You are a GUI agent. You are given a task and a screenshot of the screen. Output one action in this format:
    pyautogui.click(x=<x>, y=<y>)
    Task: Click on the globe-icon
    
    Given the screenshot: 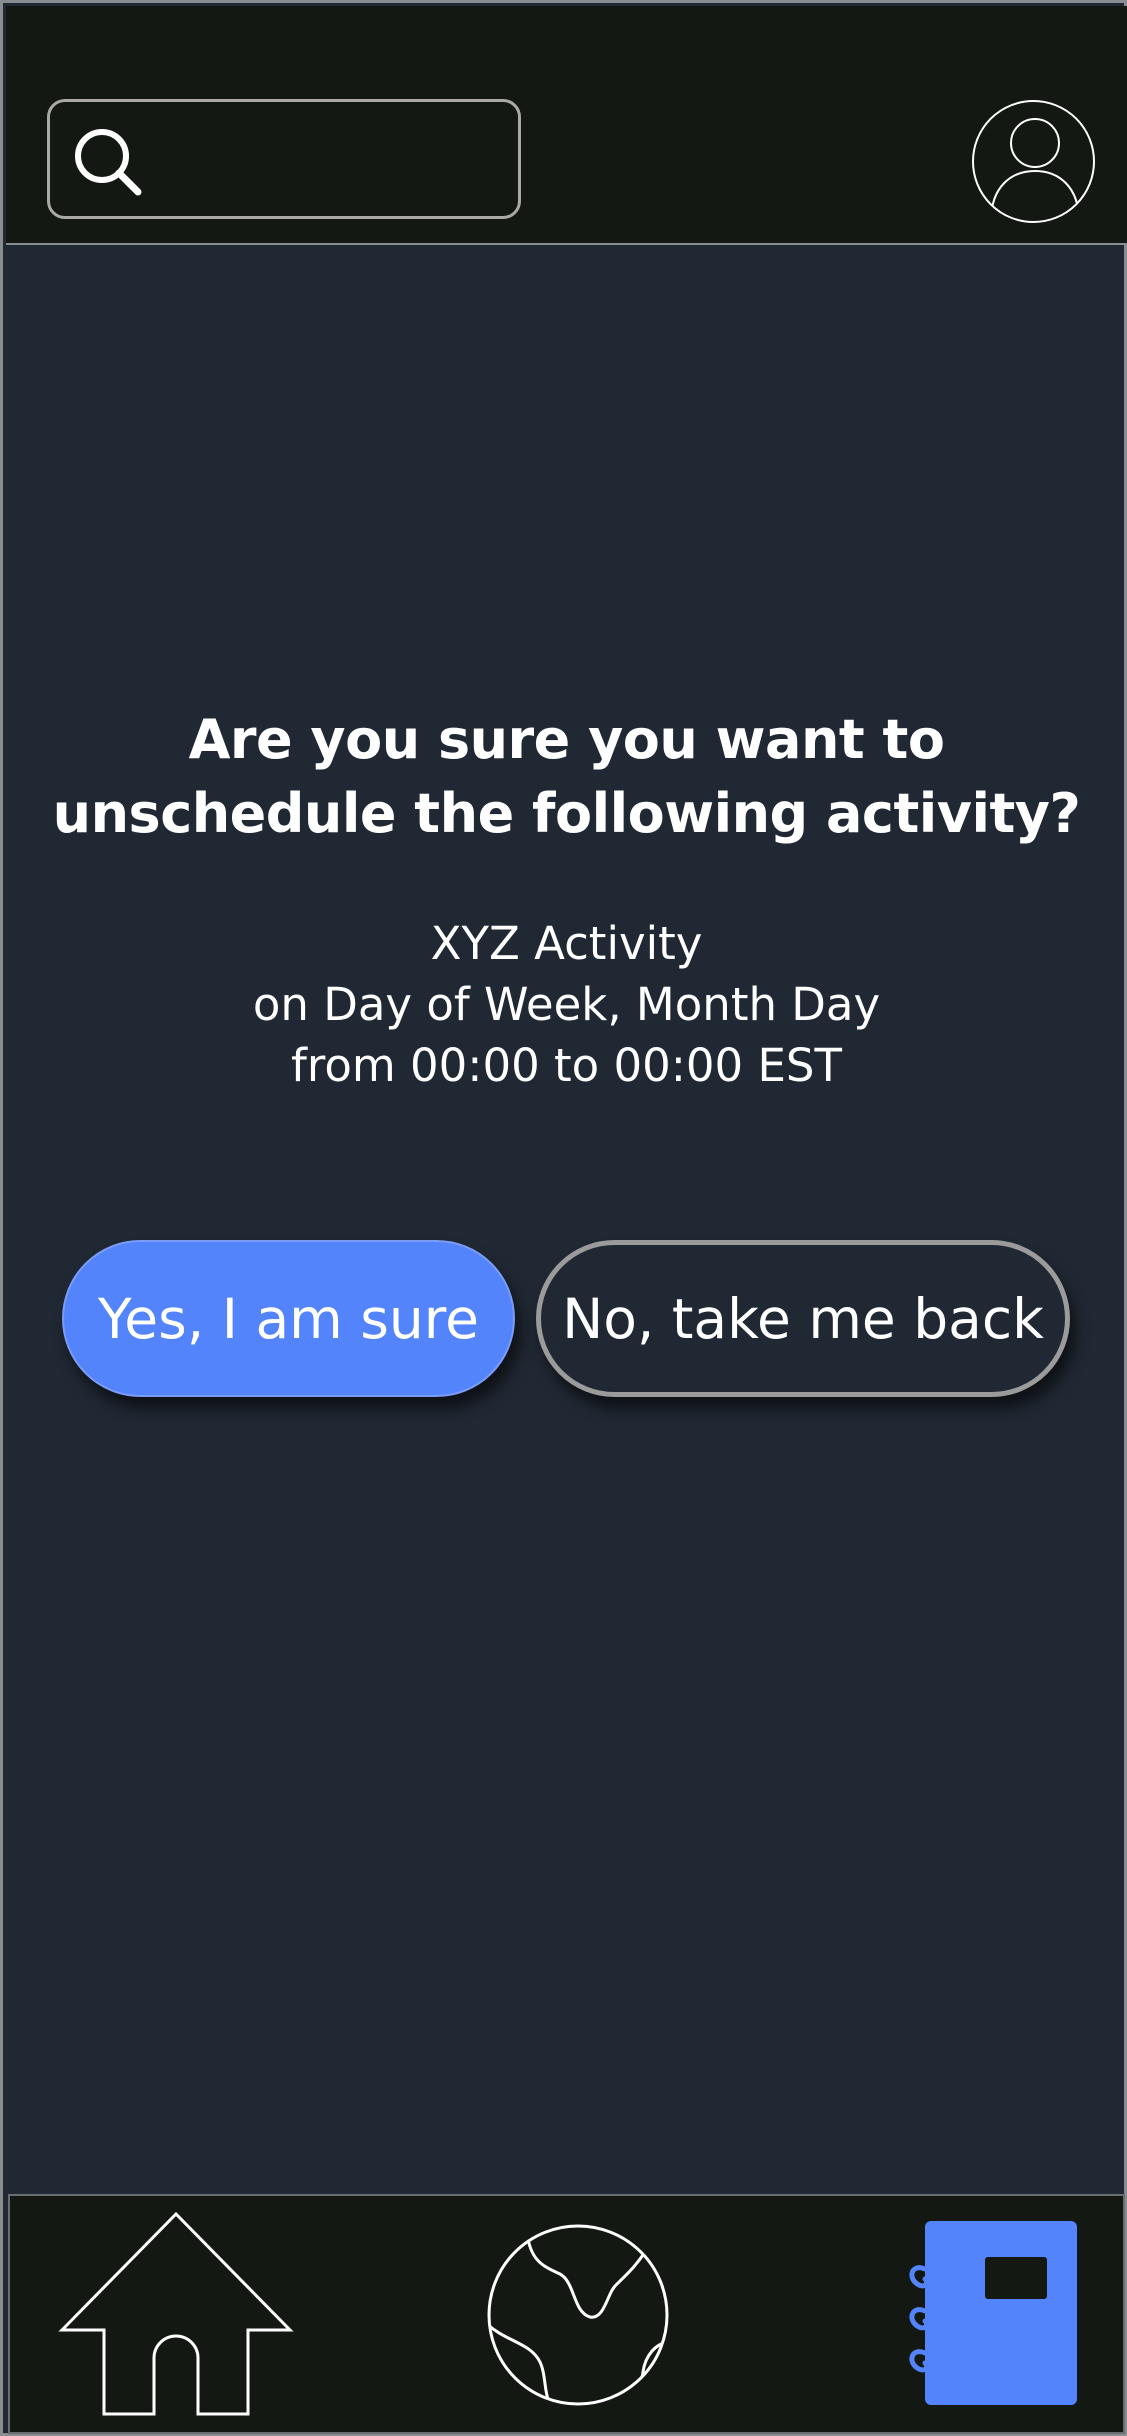 What is the action you would take?
    pyautogui.click(x=578, y=2315)
    